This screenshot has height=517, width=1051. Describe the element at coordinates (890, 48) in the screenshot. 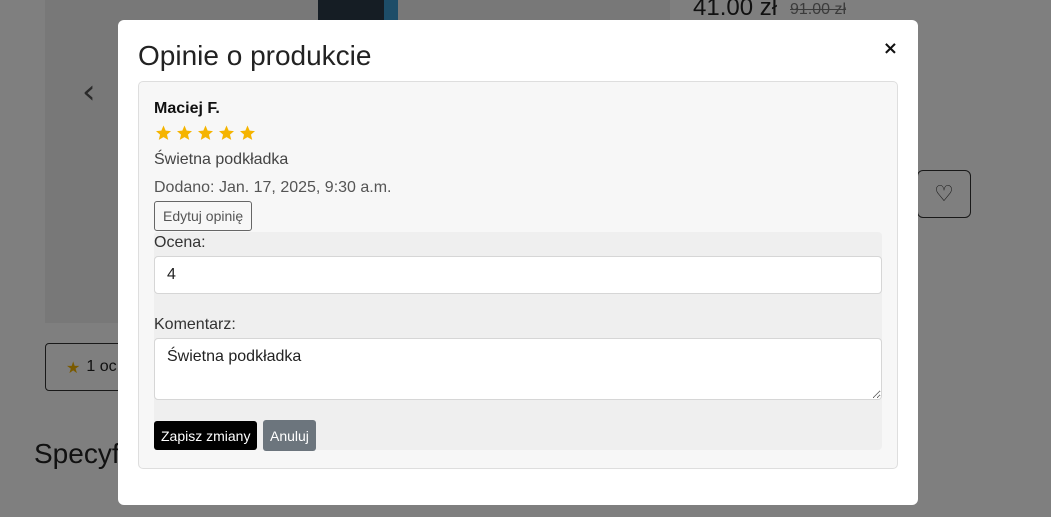

I see `close-icon: ×` at that location.